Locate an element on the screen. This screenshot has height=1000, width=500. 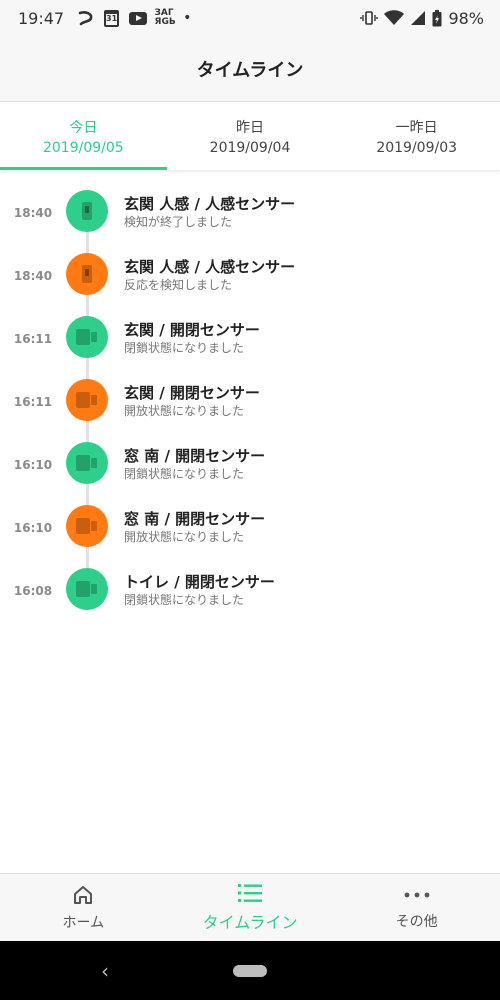
notification-icons: 31 ЗАГ ЯGЬ • is located at coordinates (134, 18).